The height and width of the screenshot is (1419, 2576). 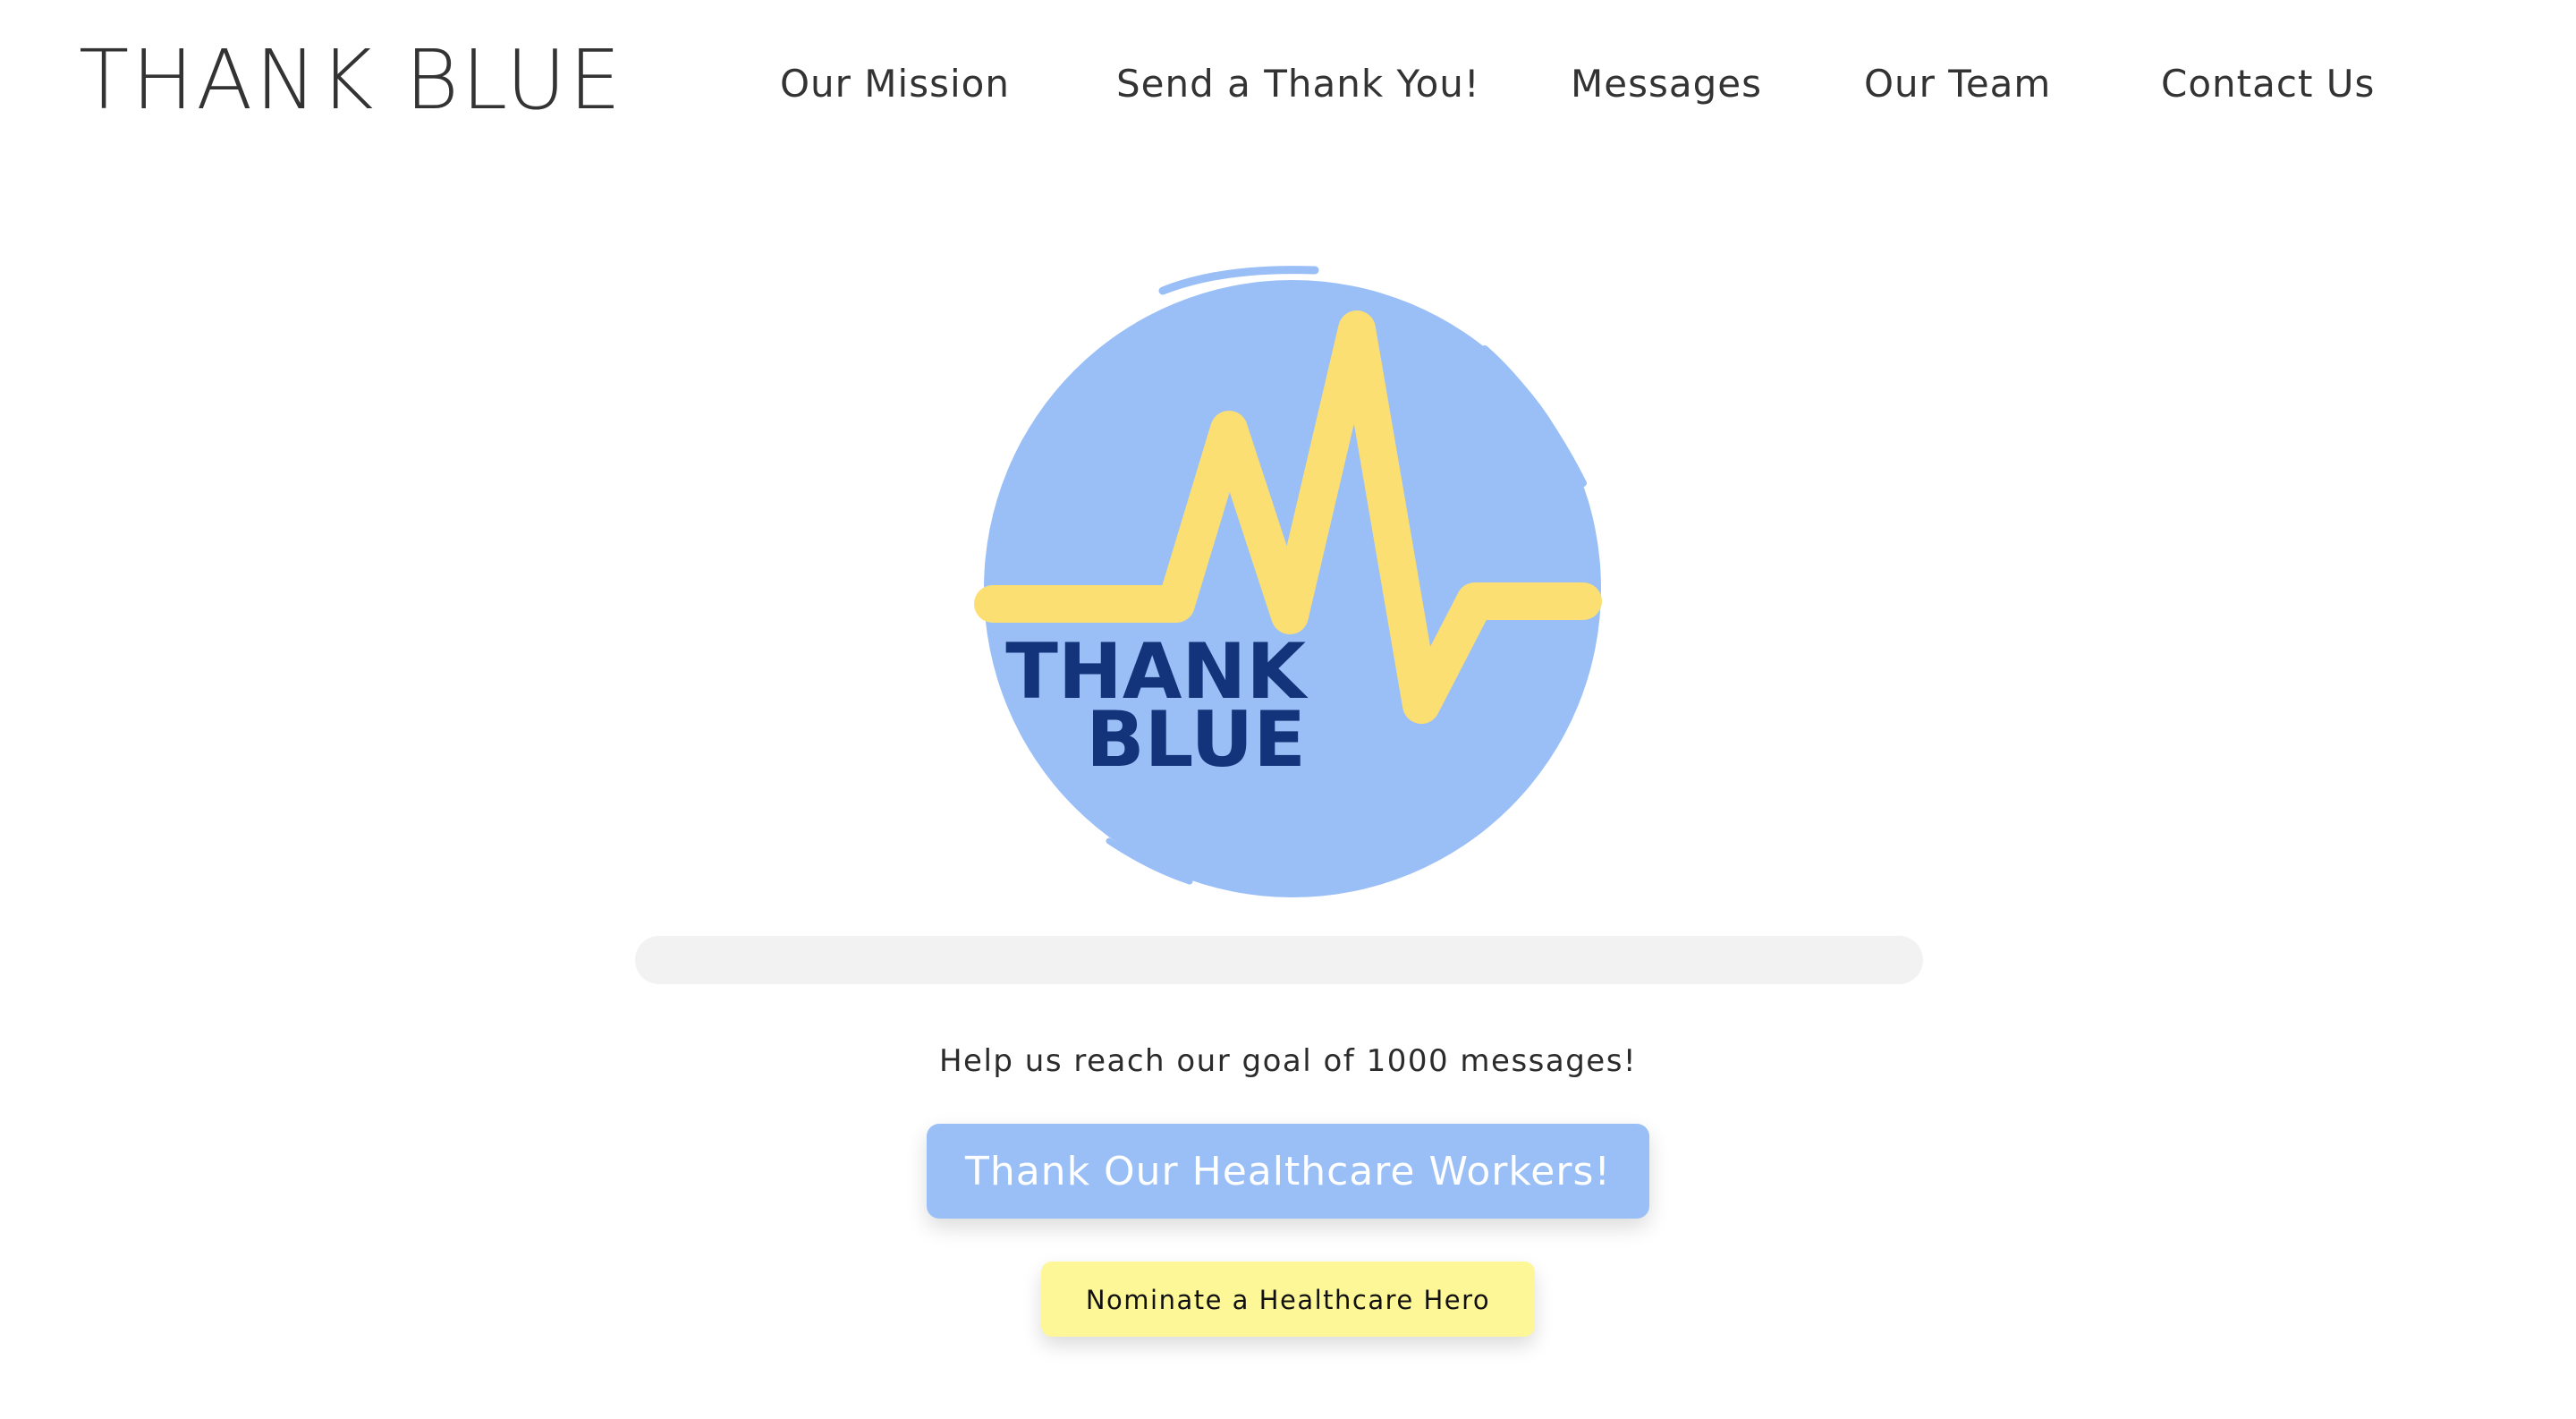 What do you see at coordinates (1288, 1171) in the screenshot?
I see `thank-healthcare-workers-button: Thank Our Healthcare Workers!` at bounding box center [1288, 1171].